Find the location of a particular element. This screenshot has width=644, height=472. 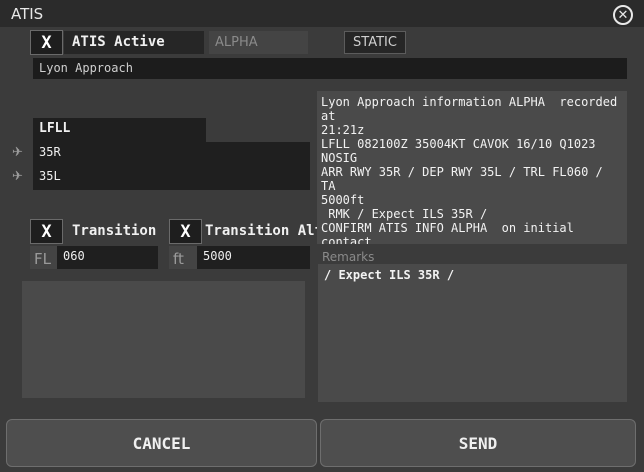

static-mode-badge: STATIC is located at coordinates (375, 42).